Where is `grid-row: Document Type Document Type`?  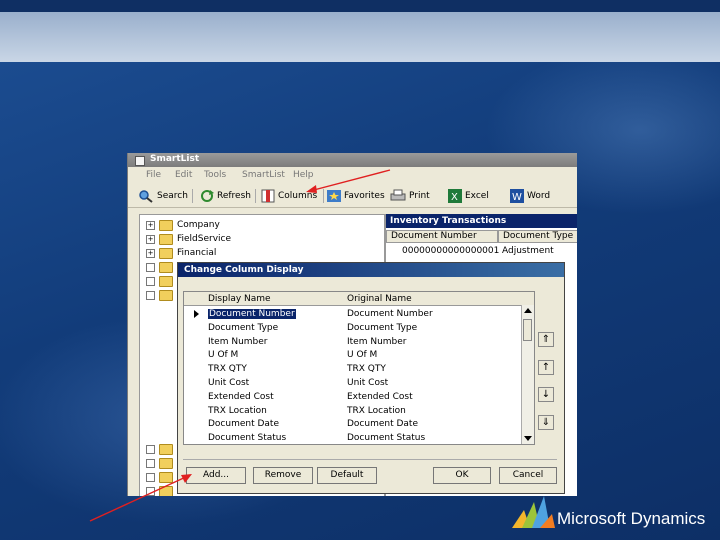 grid-row: Document Type Document Type is located at coordinates (352, 328).